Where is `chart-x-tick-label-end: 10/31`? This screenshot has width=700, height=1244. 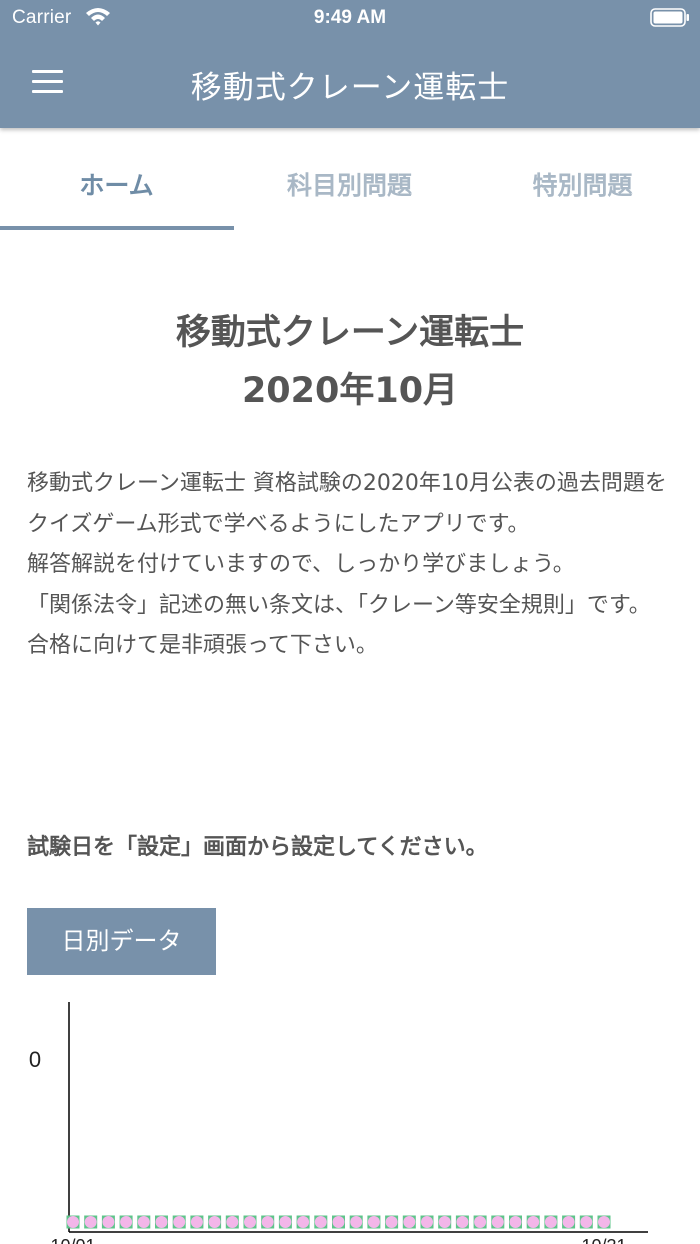 chart-x-tick-label-end: 10/31 is located at coordinates (603, 1240).